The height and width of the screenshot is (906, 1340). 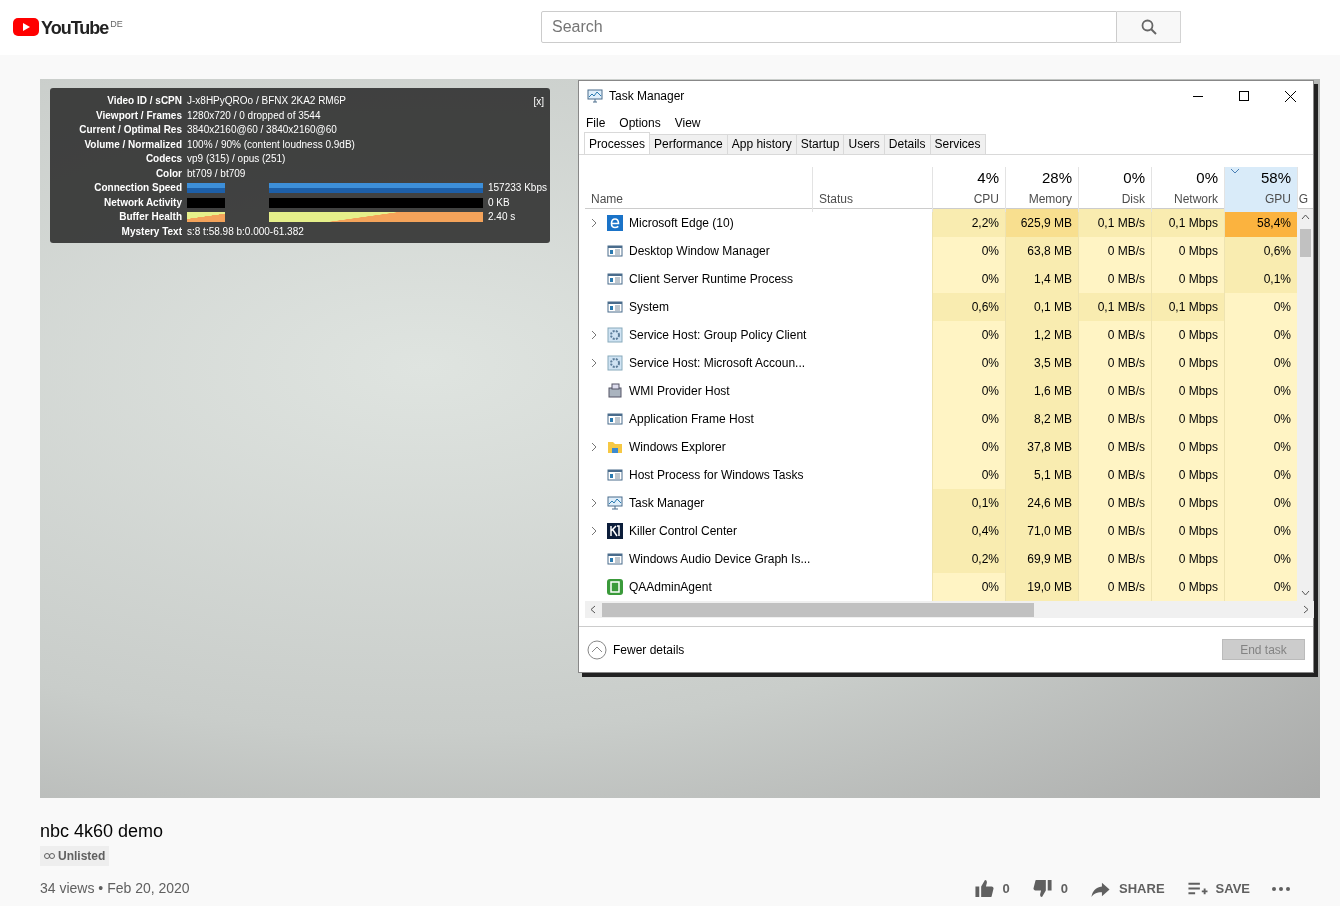 What do you see at coordinates (1306, 609) in the screenshot?
I see `scroll-right-icon` at bounding box center [1306, 609].